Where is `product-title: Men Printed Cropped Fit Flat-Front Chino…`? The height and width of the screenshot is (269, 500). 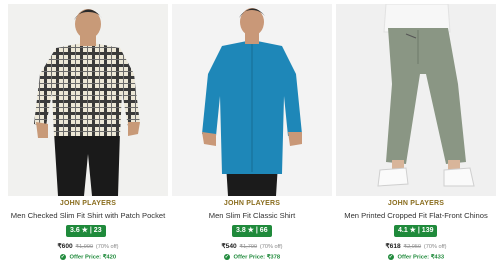
product-title: Men Printed Cropped Fit Flat-Front Chino… is located at coordinates (415, 215).